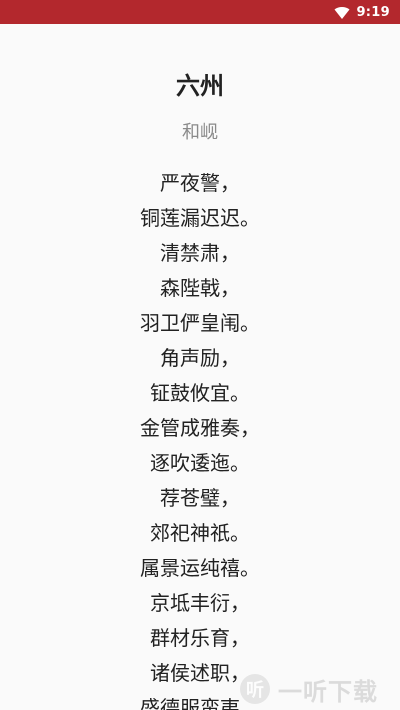  Describe the element at coordinates (200, 12) in the screenshot. I see `status-bar: 9:19` at that location.